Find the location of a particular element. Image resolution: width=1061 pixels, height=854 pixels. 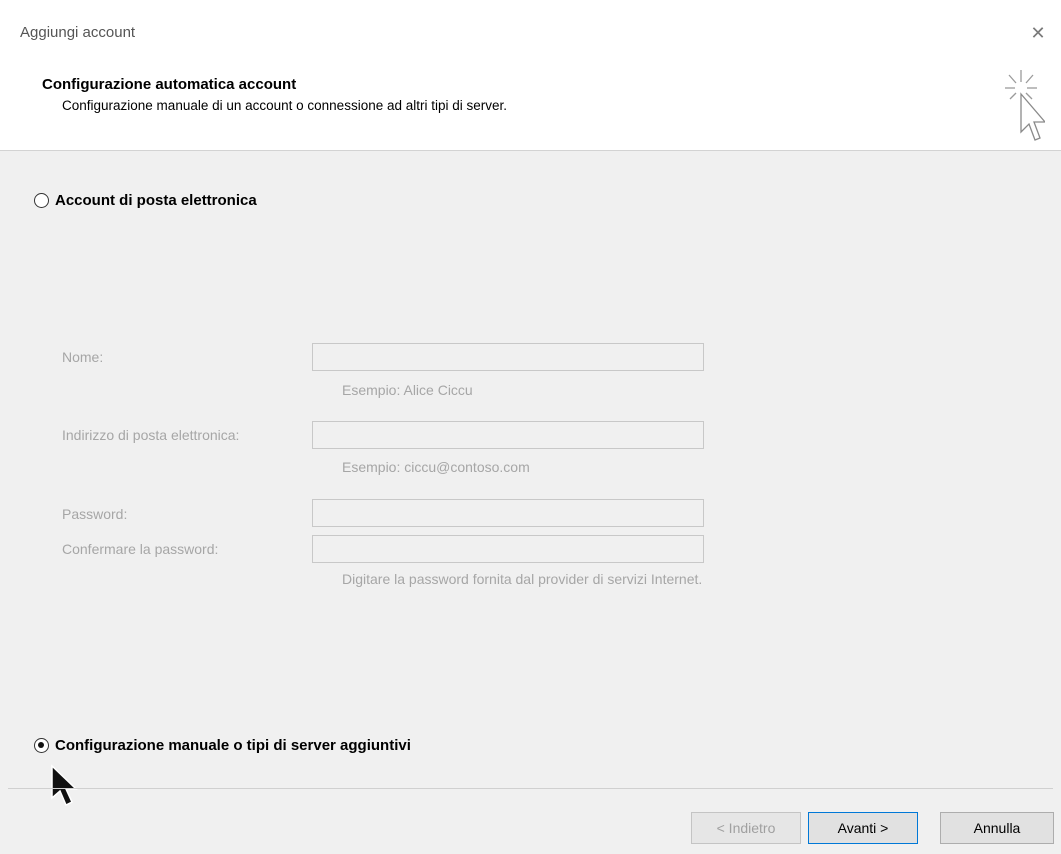

next-button: Avanti > is located at coordinates (863, 828).